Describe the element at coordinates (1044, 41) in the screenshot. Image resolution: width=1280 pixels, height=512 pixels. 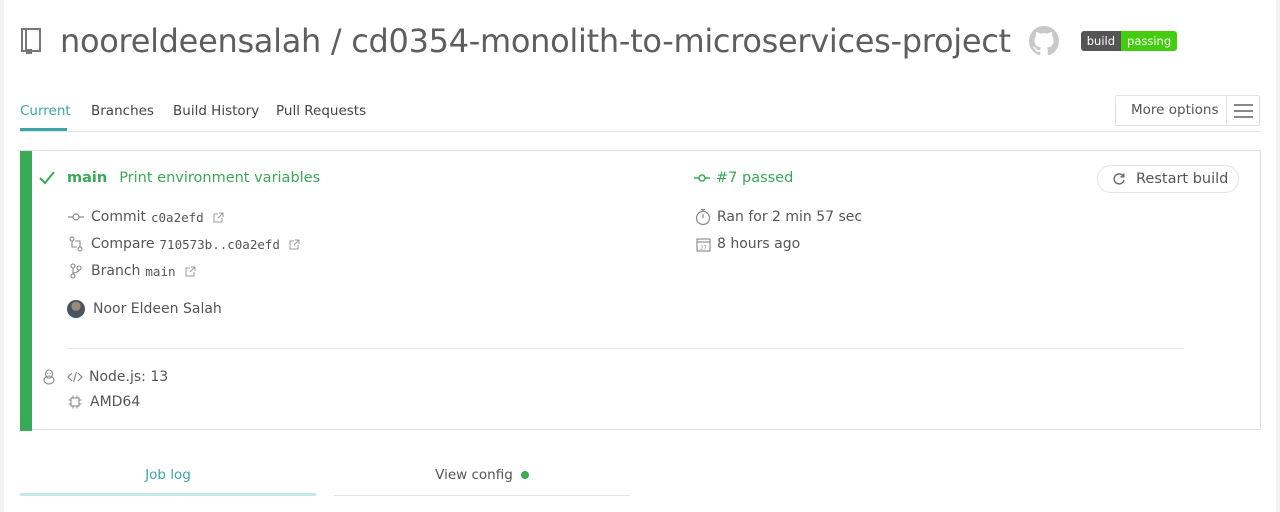
I see `github-icon` at that location.